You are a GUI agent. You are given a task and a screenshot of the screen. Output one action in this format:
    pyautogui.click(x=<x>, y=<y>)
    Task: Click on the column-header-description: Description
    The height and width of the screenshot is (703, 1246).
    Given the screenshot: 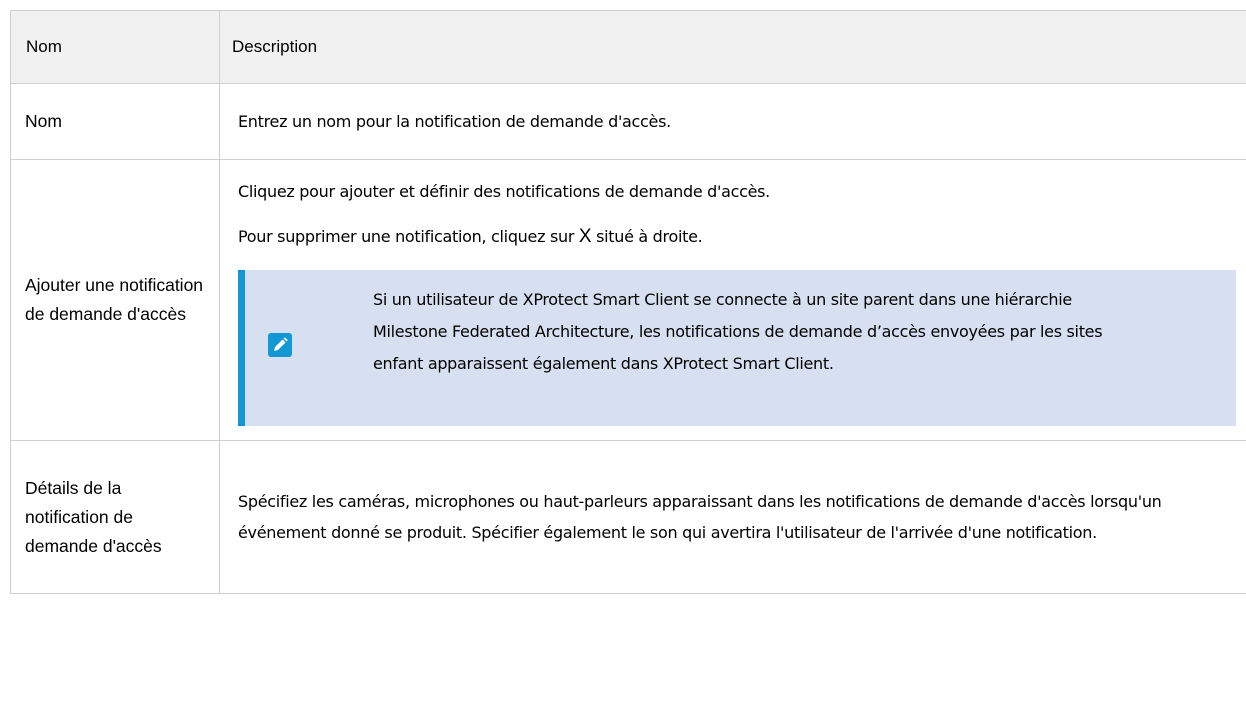 What is the action you would take?
    pyautogui.click(x=732, y=47)
    